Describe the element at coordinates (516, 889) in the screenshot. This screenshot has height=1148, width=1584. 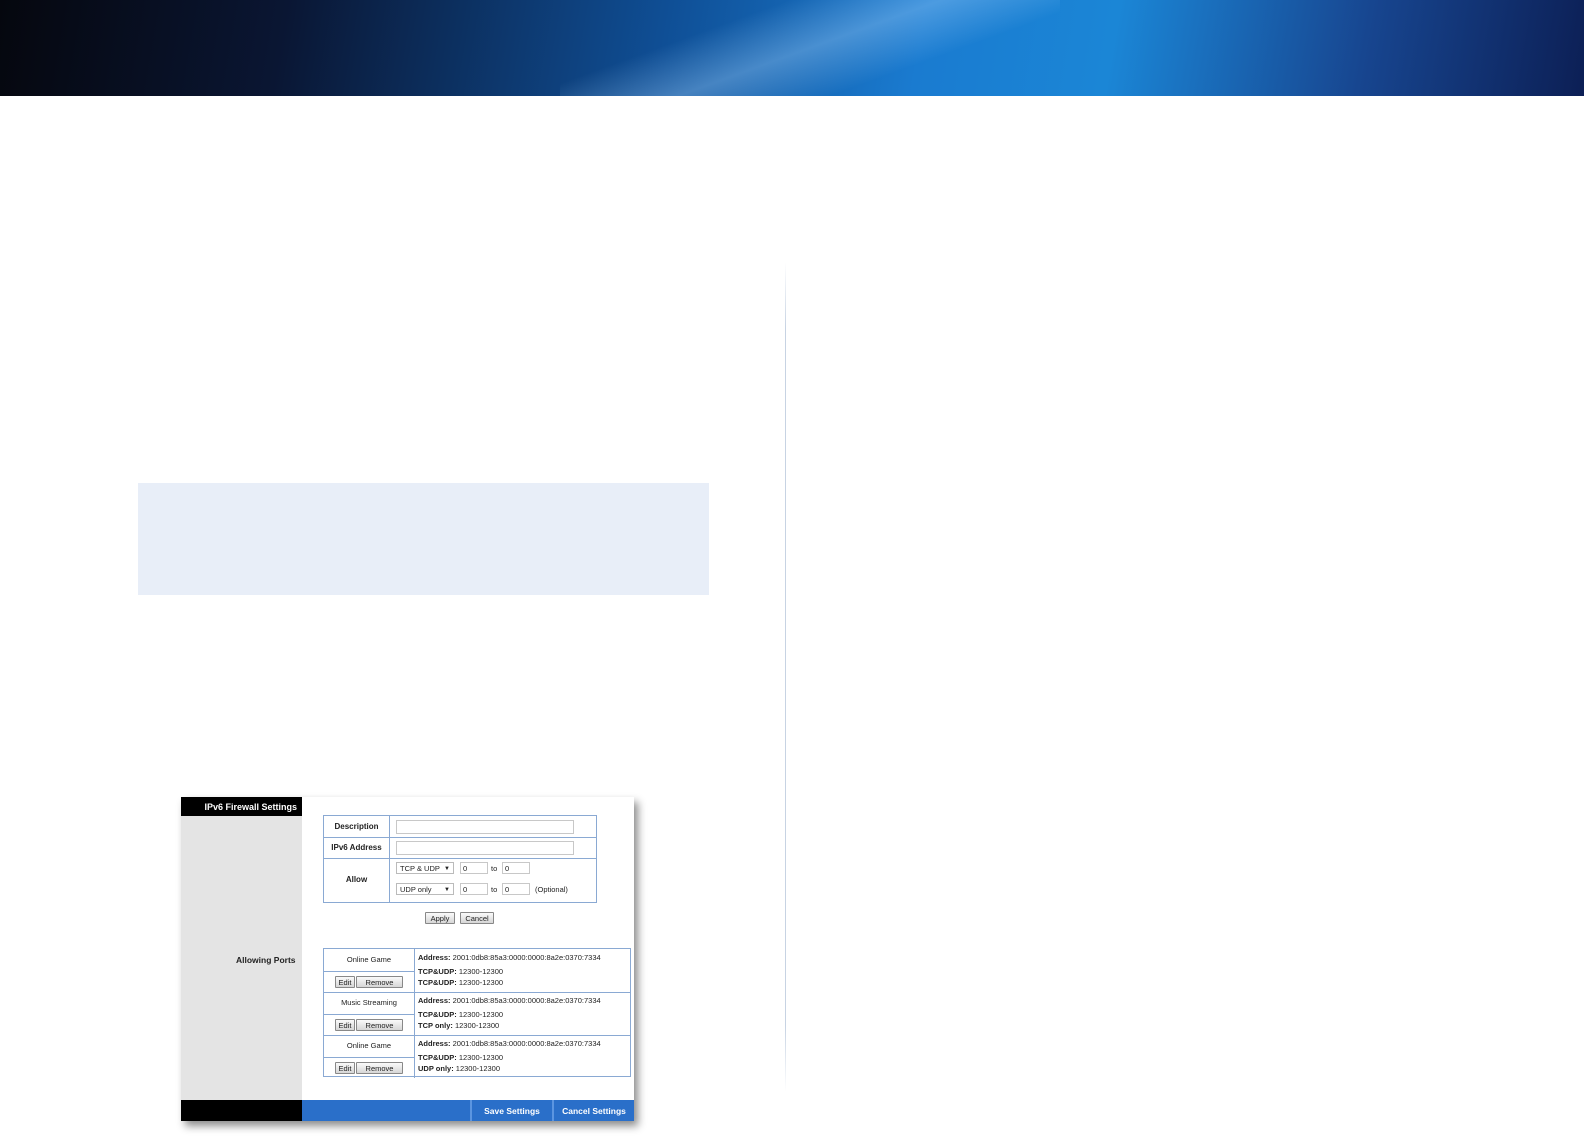
I see `port-to-input-2: 0` at that location.